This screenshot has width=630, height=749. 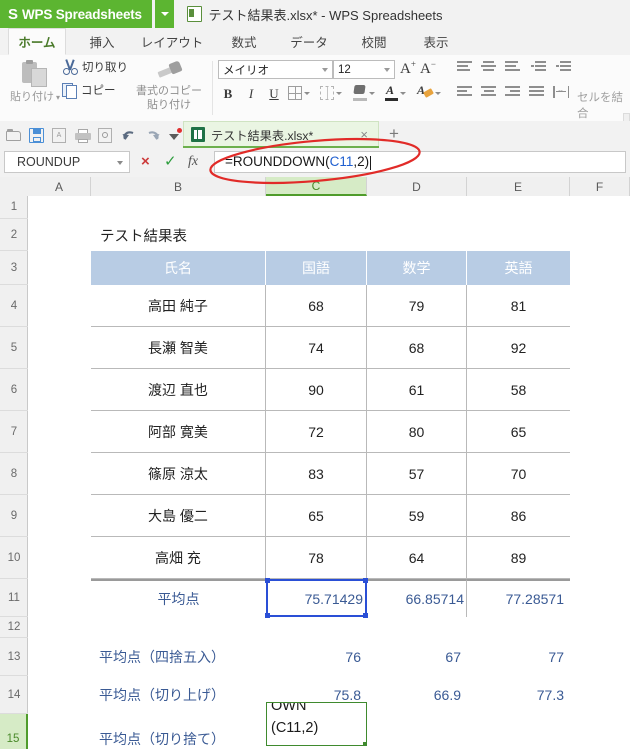 What do you see at coordinates (58, 97) in the screenshot?
I see `paste-caret-icon: ▾` at bounding box center [58, 97].